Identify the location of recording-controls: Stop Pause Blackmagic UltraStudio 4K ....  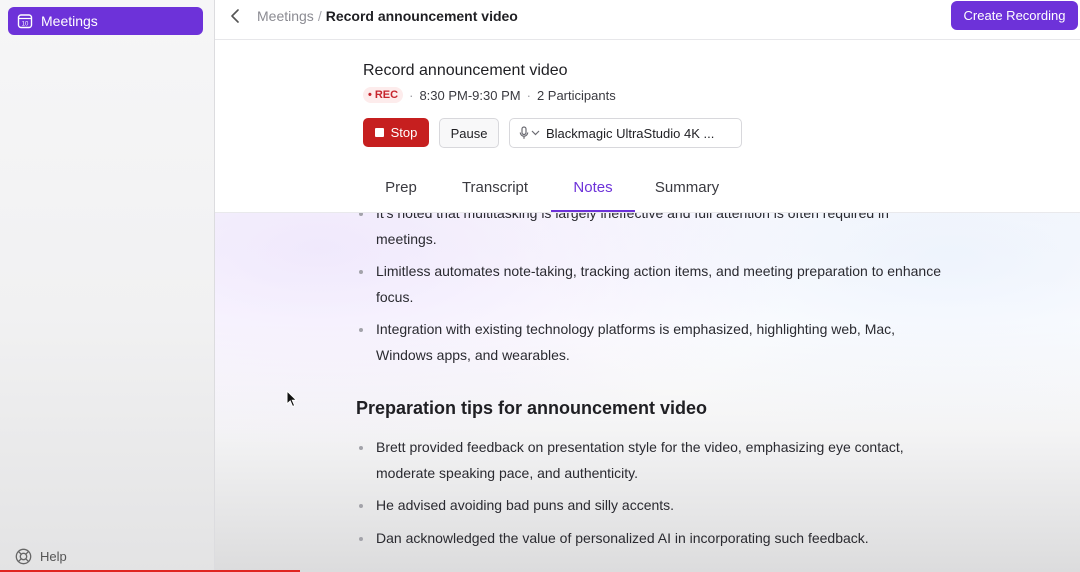
(552, 133).